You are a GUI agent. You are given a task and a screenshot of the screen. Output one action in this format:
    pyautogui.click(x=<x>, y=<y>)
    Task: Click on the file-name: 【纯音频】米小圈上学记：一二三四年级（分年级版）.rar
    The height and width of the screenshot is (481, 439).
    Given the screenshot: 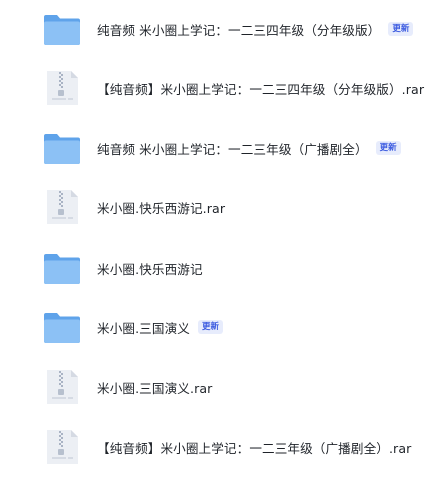 What is the action you would take?
    pyautogui.click(x=261, y=89)
    